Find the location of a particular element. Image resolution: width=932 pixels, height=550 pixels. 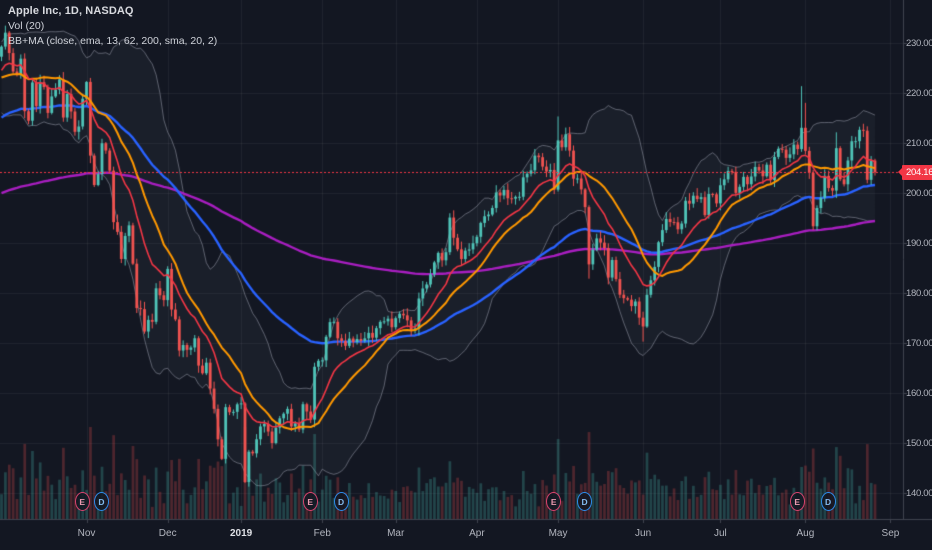

time-tick-label: Jun is located at coordinates (643, 533).